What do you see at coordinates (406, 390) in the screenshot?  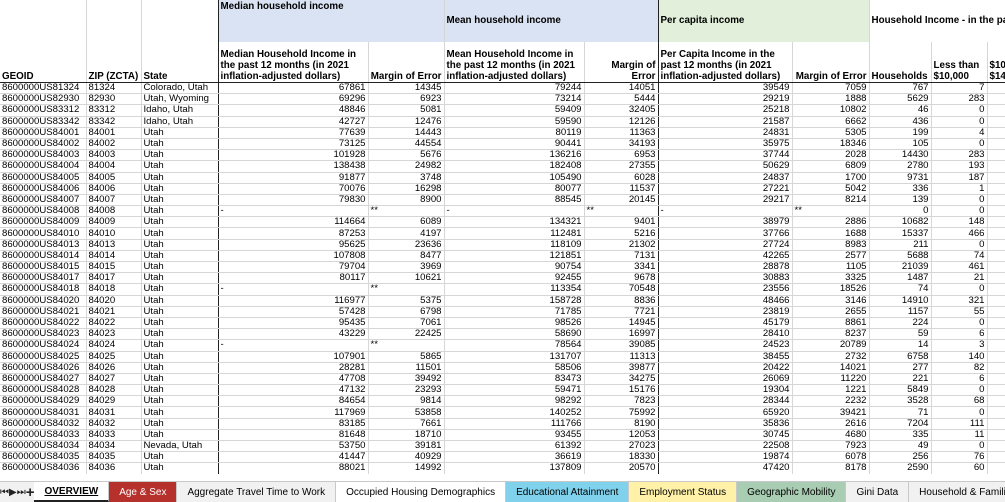 I see `cell-moe-median: 23293` at bounding box center [406, 390].